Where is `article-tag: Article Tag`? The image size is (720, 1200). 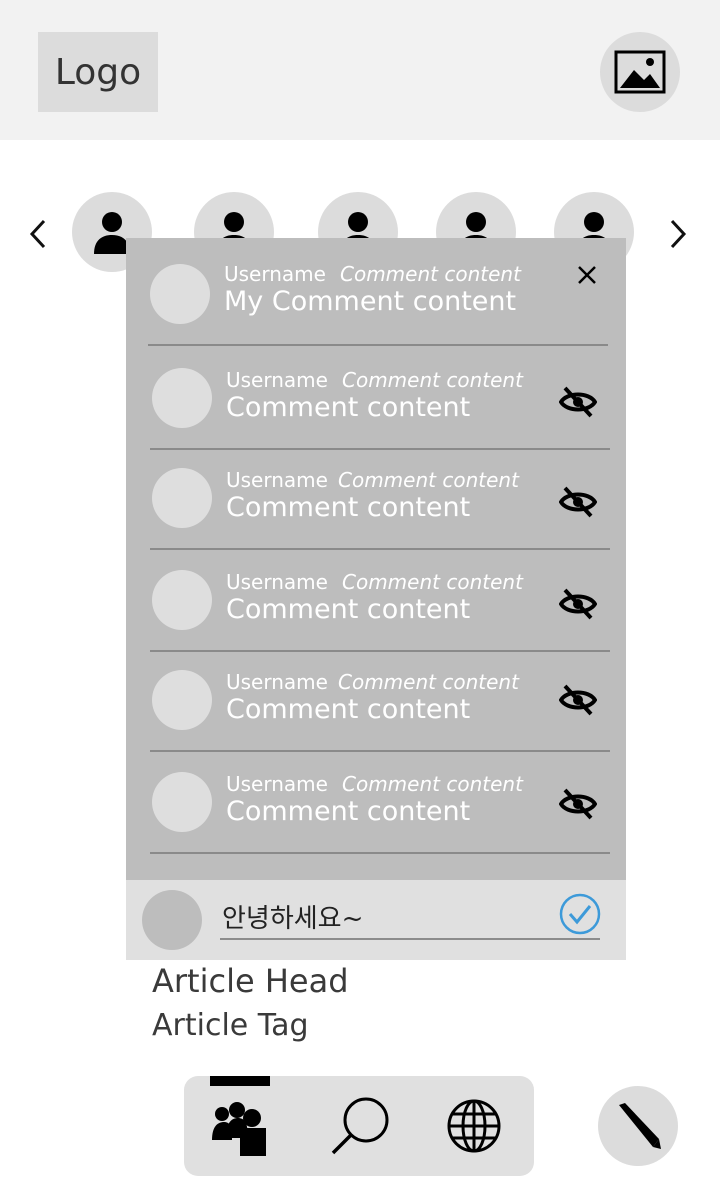
article-tag: Article Tag is located at coordinates (230, 1025).